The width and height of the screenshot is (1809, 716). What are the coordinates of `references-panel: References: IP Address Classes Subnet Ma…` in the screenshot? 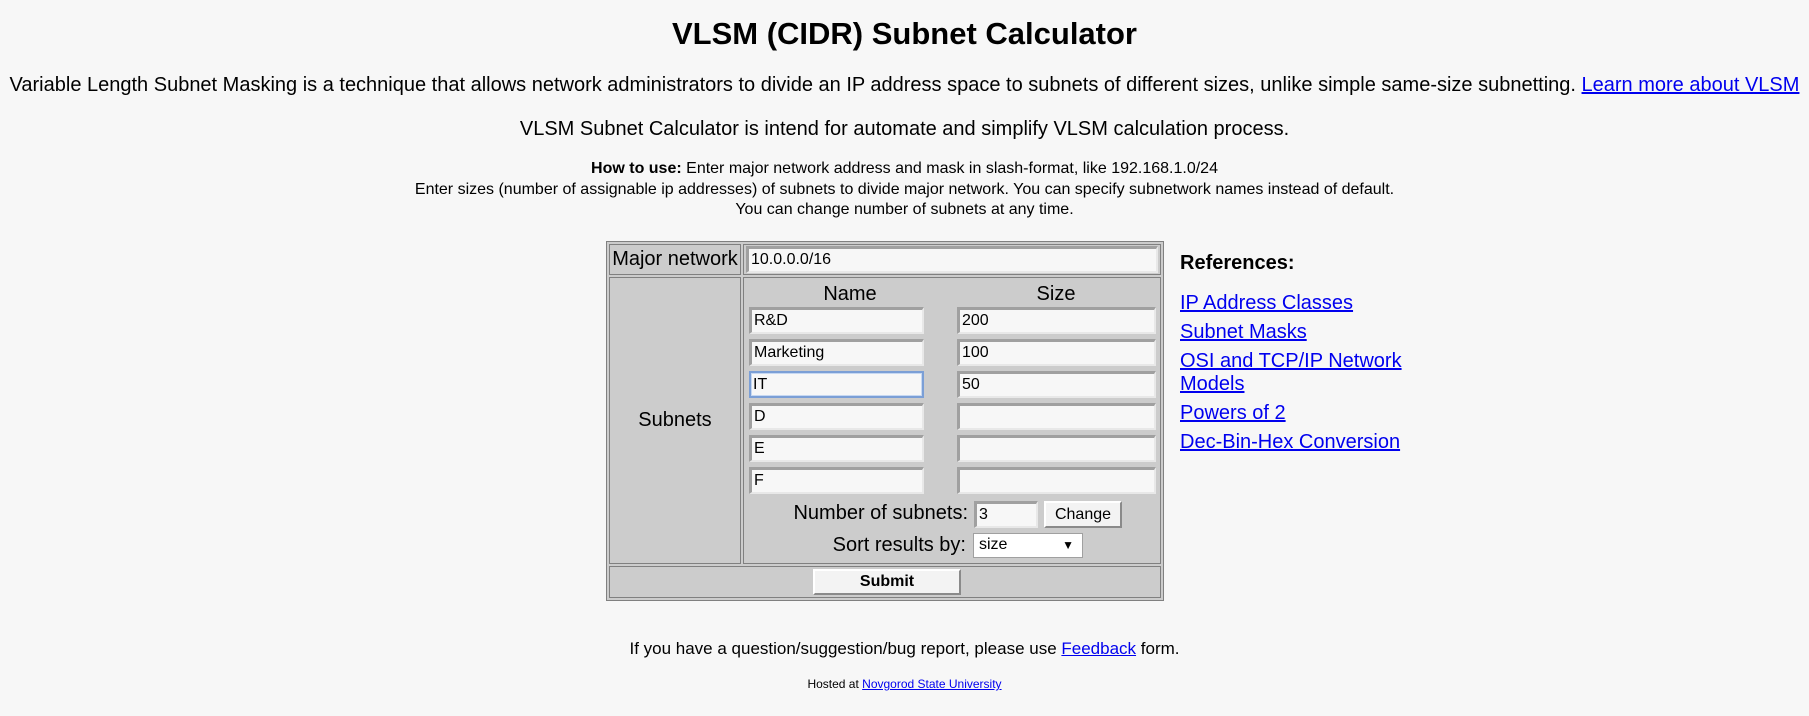 It's located at (1310, 355).